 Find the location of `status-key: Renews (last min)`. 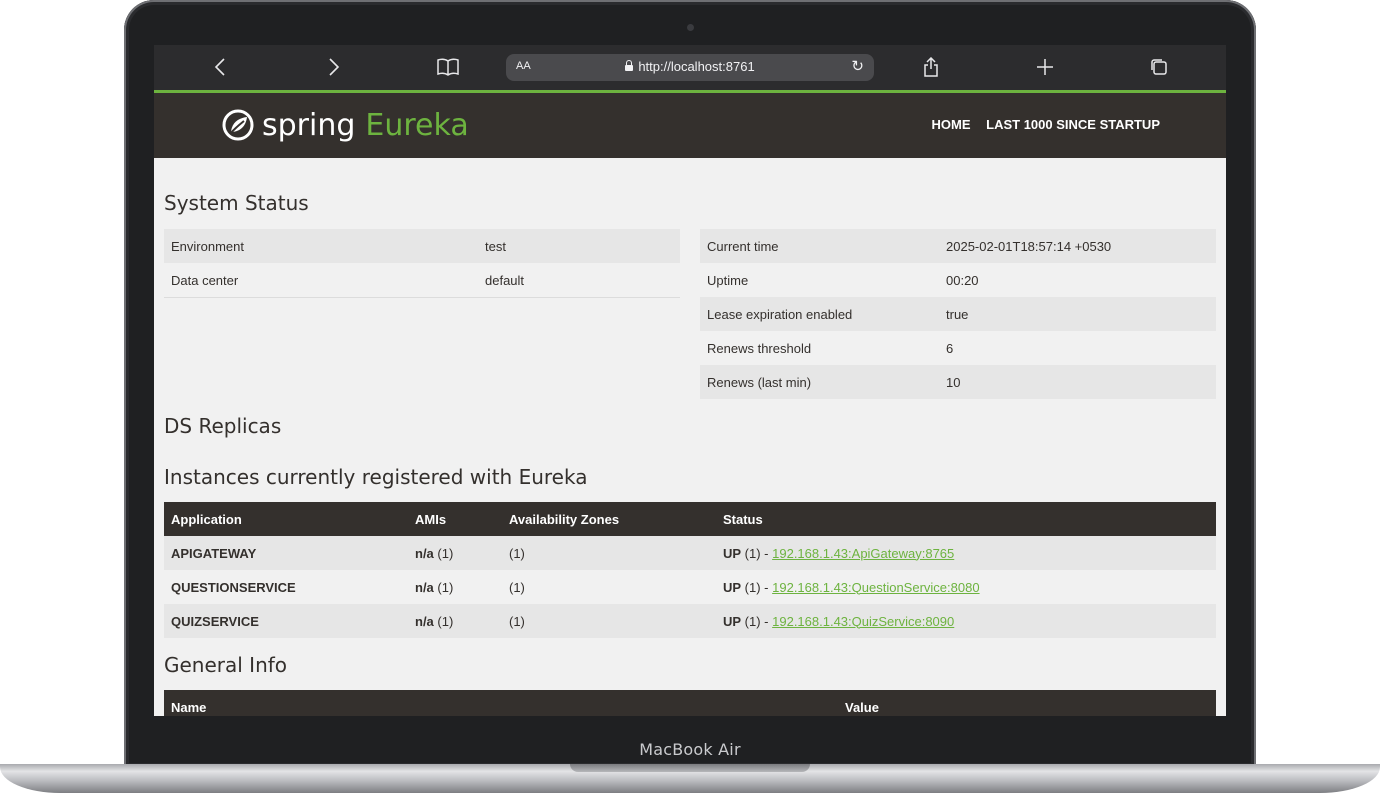

status-key: Renews (last min) is located at coordinates (819, 382).